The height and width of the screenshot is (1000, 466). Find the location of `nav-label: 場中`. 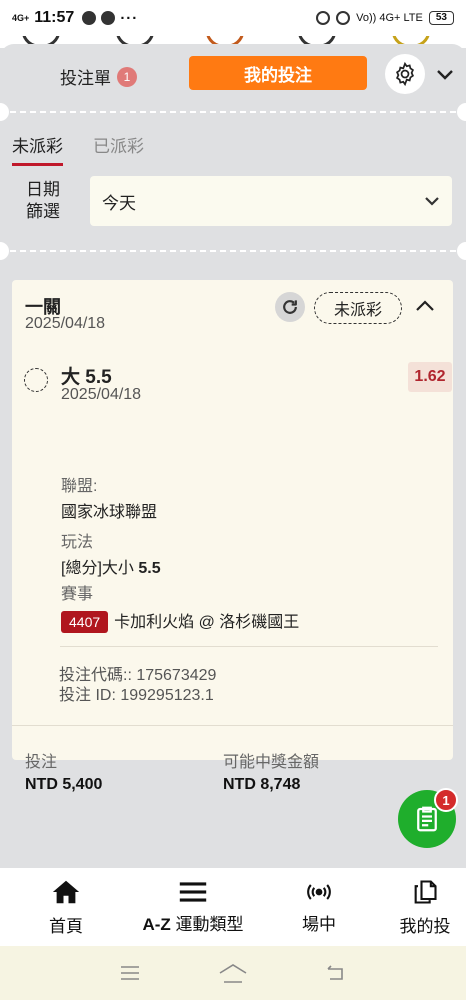

nav-label: 場中 is located at coordinates (319, 924).